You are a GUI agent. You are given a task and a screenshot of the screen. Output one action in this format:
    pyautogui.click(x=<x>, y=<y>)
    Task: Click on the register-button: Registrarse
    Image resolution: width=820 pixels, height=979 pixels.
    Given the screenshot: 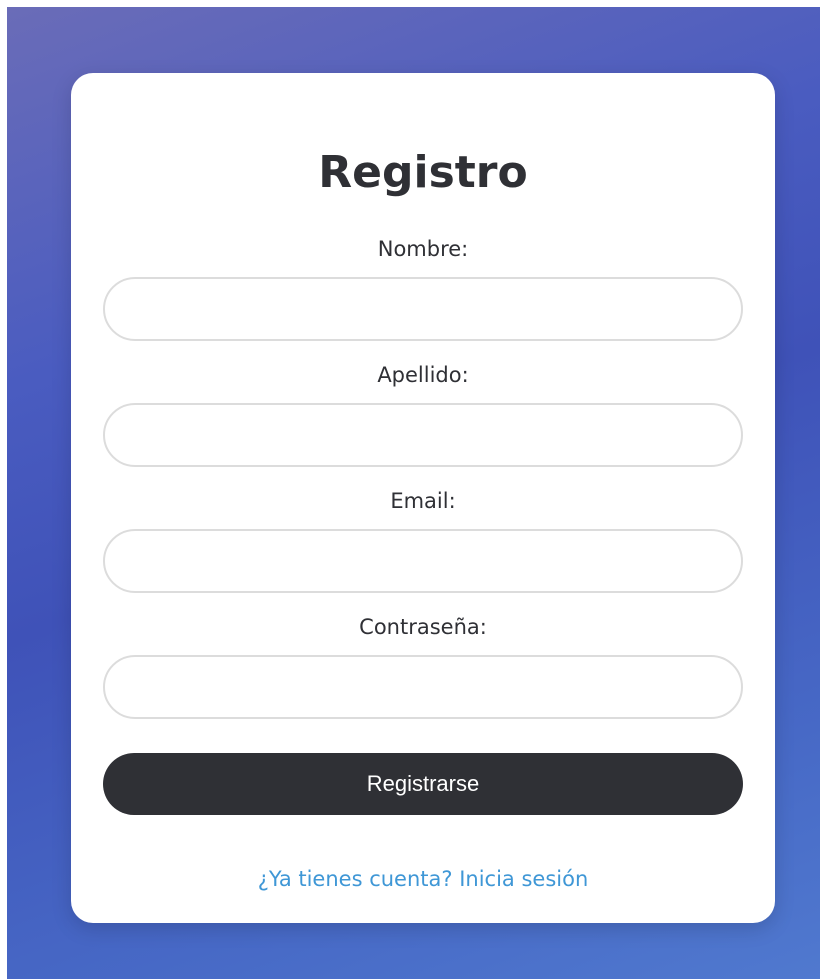 What is the action you would take?
    pyautogui.click(x=423, y=784)
    